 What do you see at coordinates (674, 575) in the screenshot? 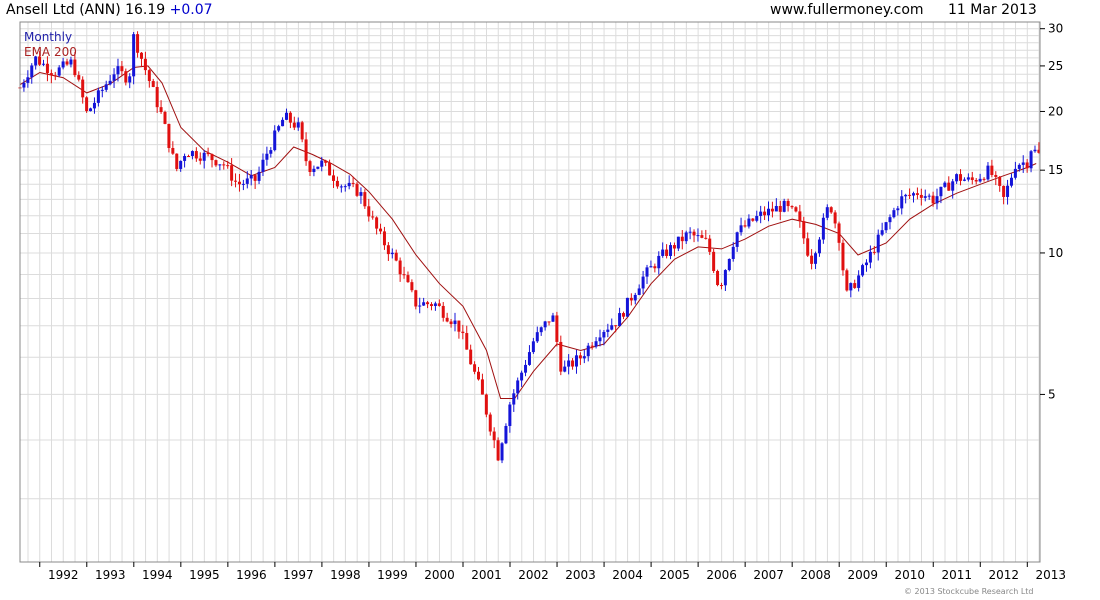
I see `x-tick-label: 2005` at bounding box center [674, 575].